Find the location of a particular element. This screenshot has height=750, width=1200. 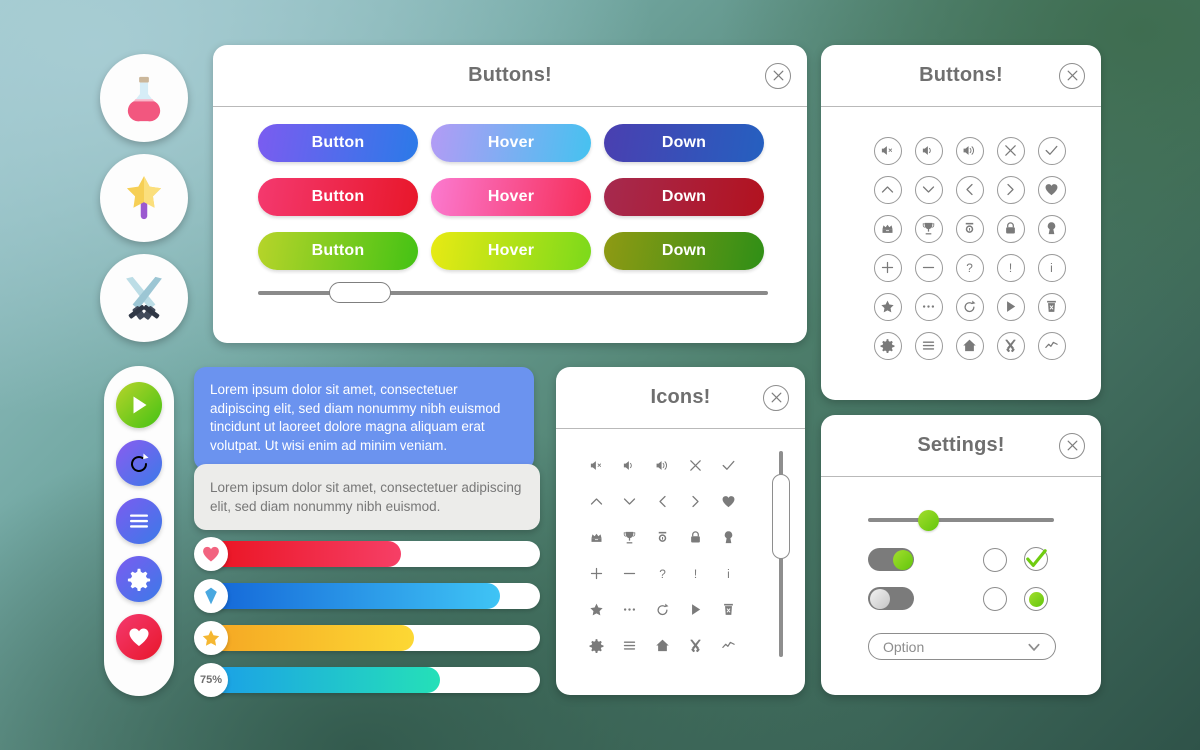

icon-button-home is located at coordinates (969, 345).